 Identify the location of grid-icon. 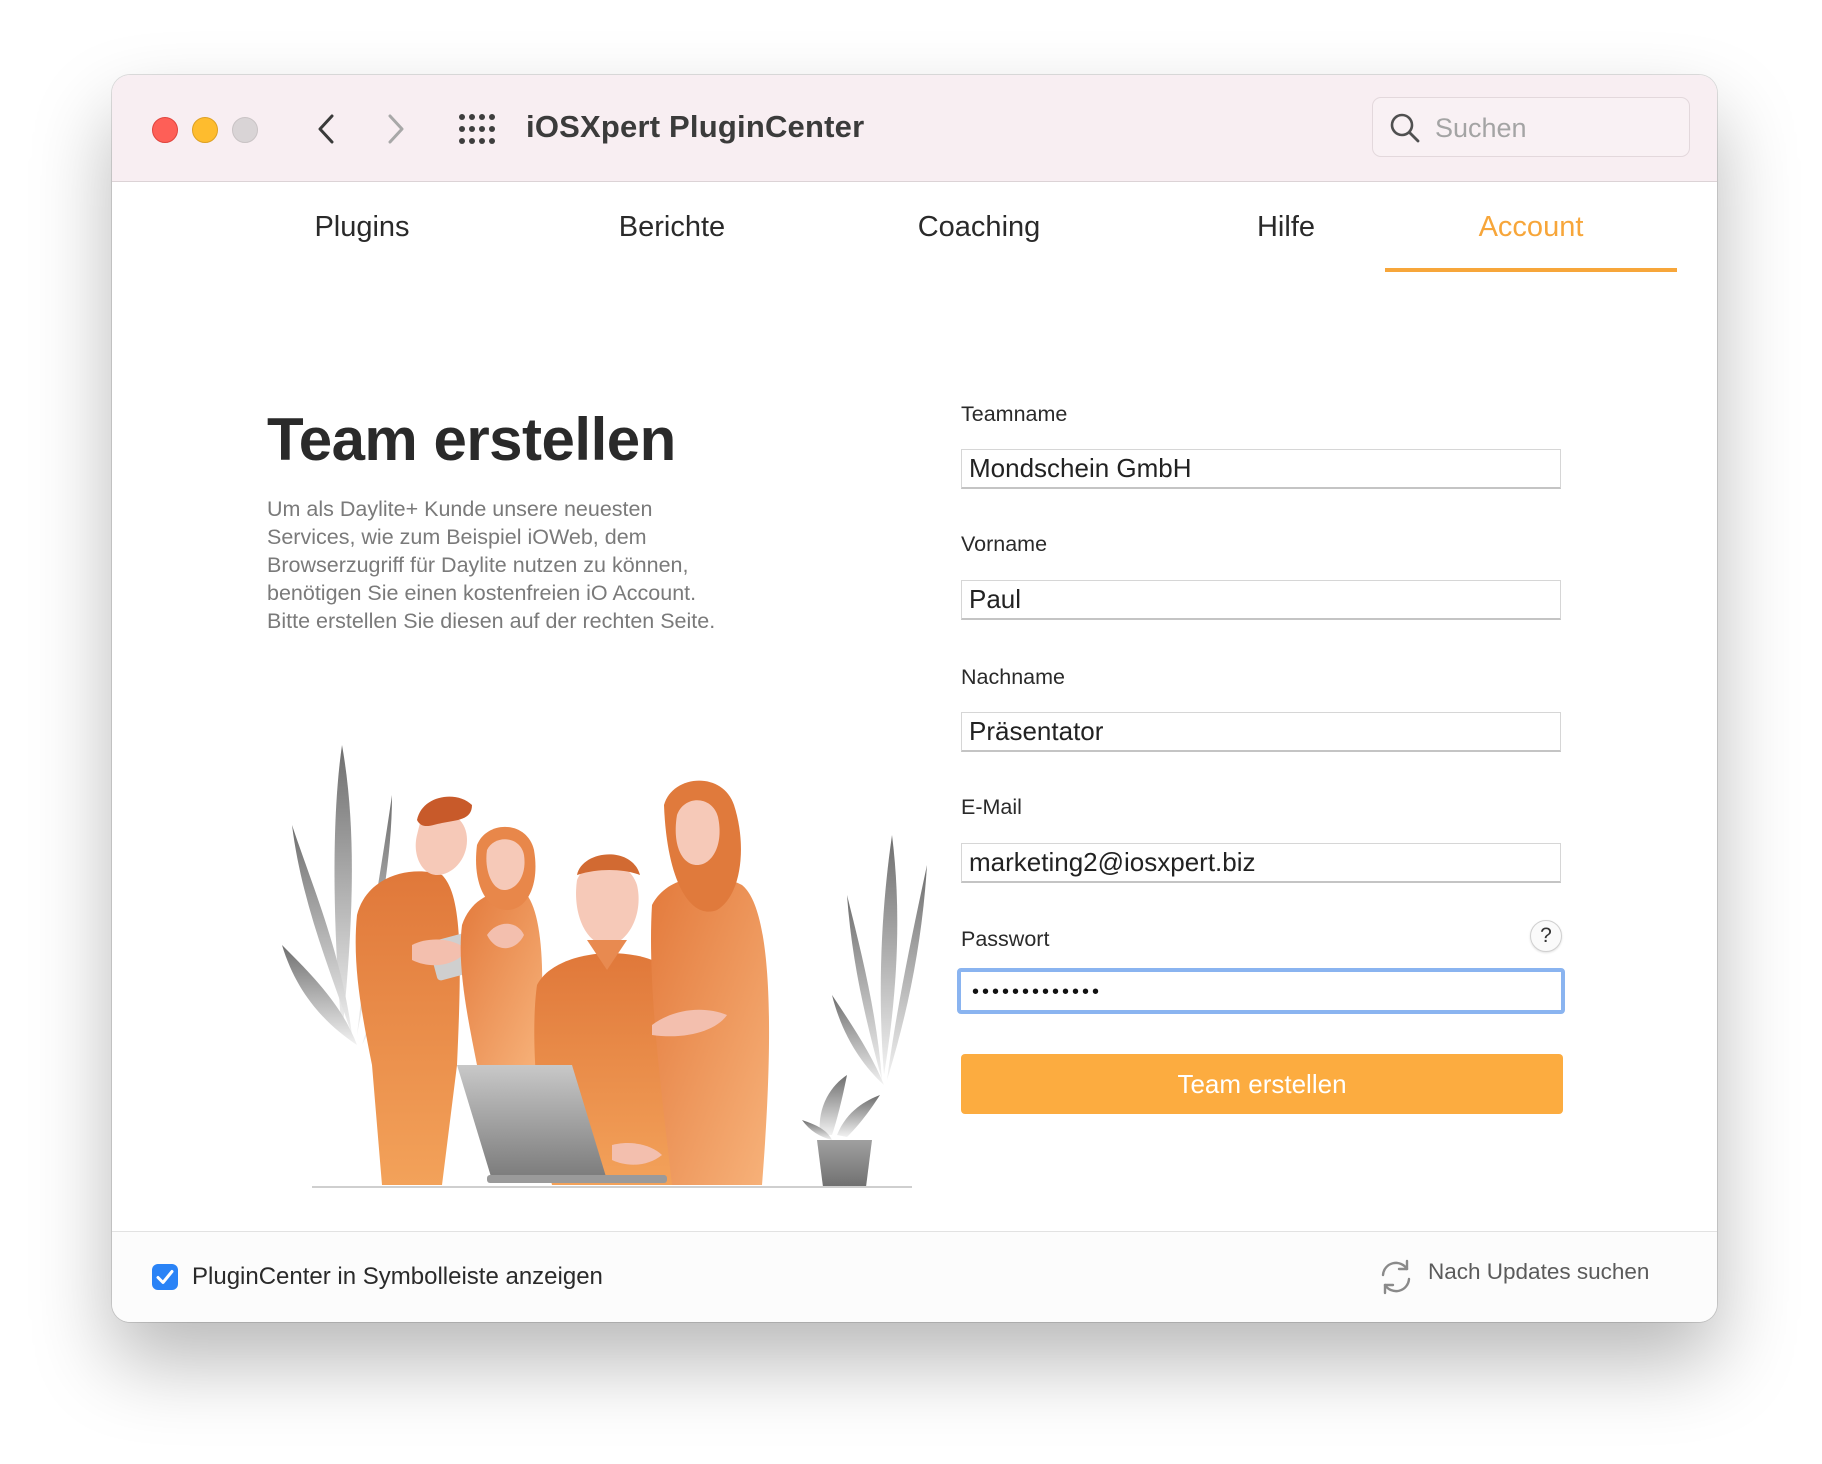
(477, 129).